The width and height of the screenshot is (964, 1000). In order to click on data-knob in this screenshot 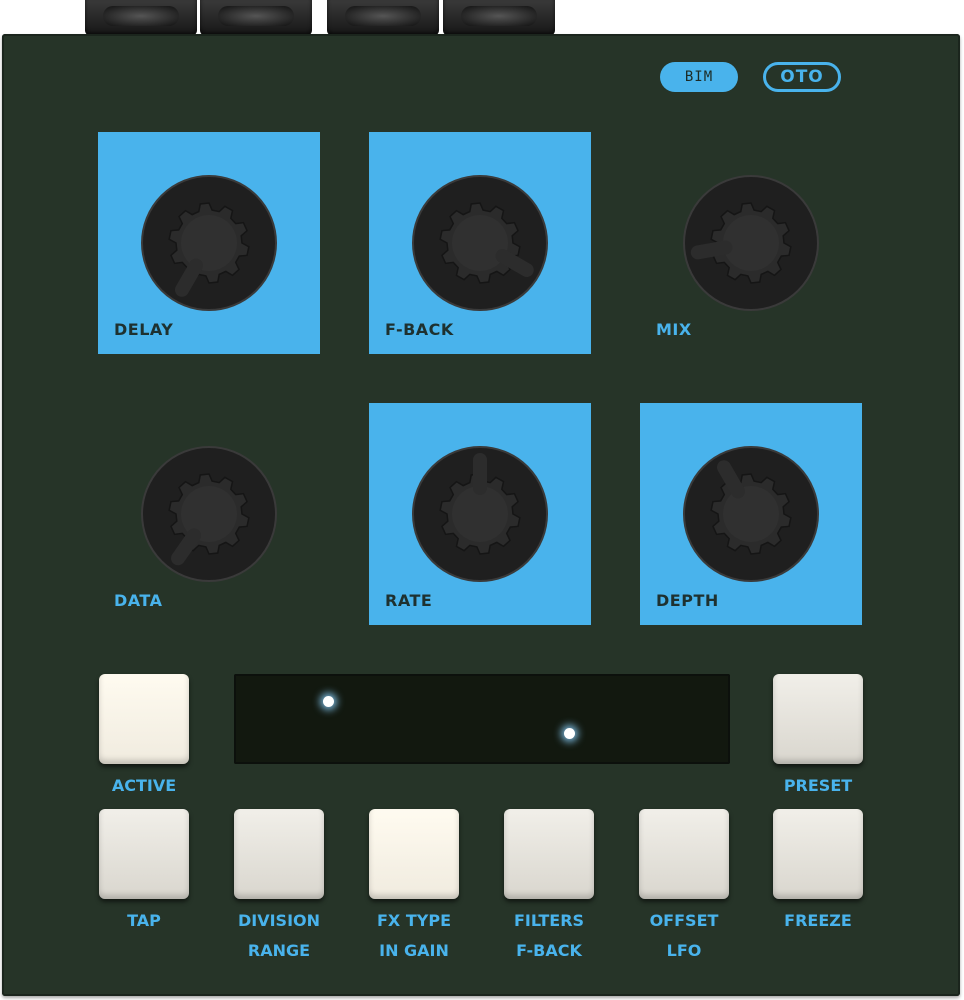, I will do `click(209, 514)`.